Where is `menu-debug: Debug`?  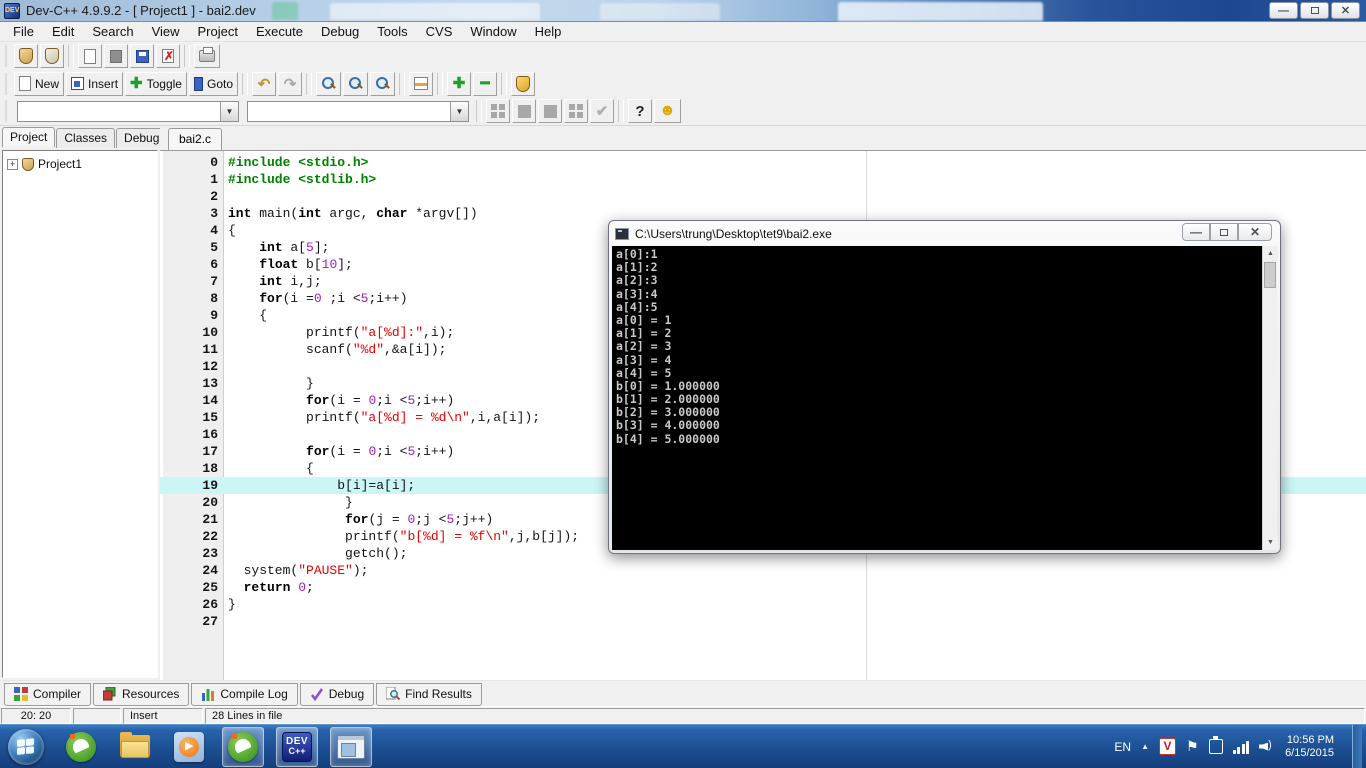
menu-debug: Debug is located at coordinates (340, 31).